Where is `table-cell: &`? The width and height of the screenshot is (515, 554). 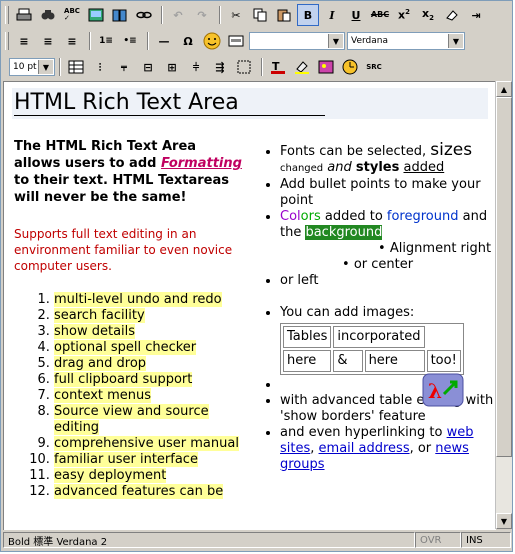
table-cell: & is located at coordinates (348, 361).